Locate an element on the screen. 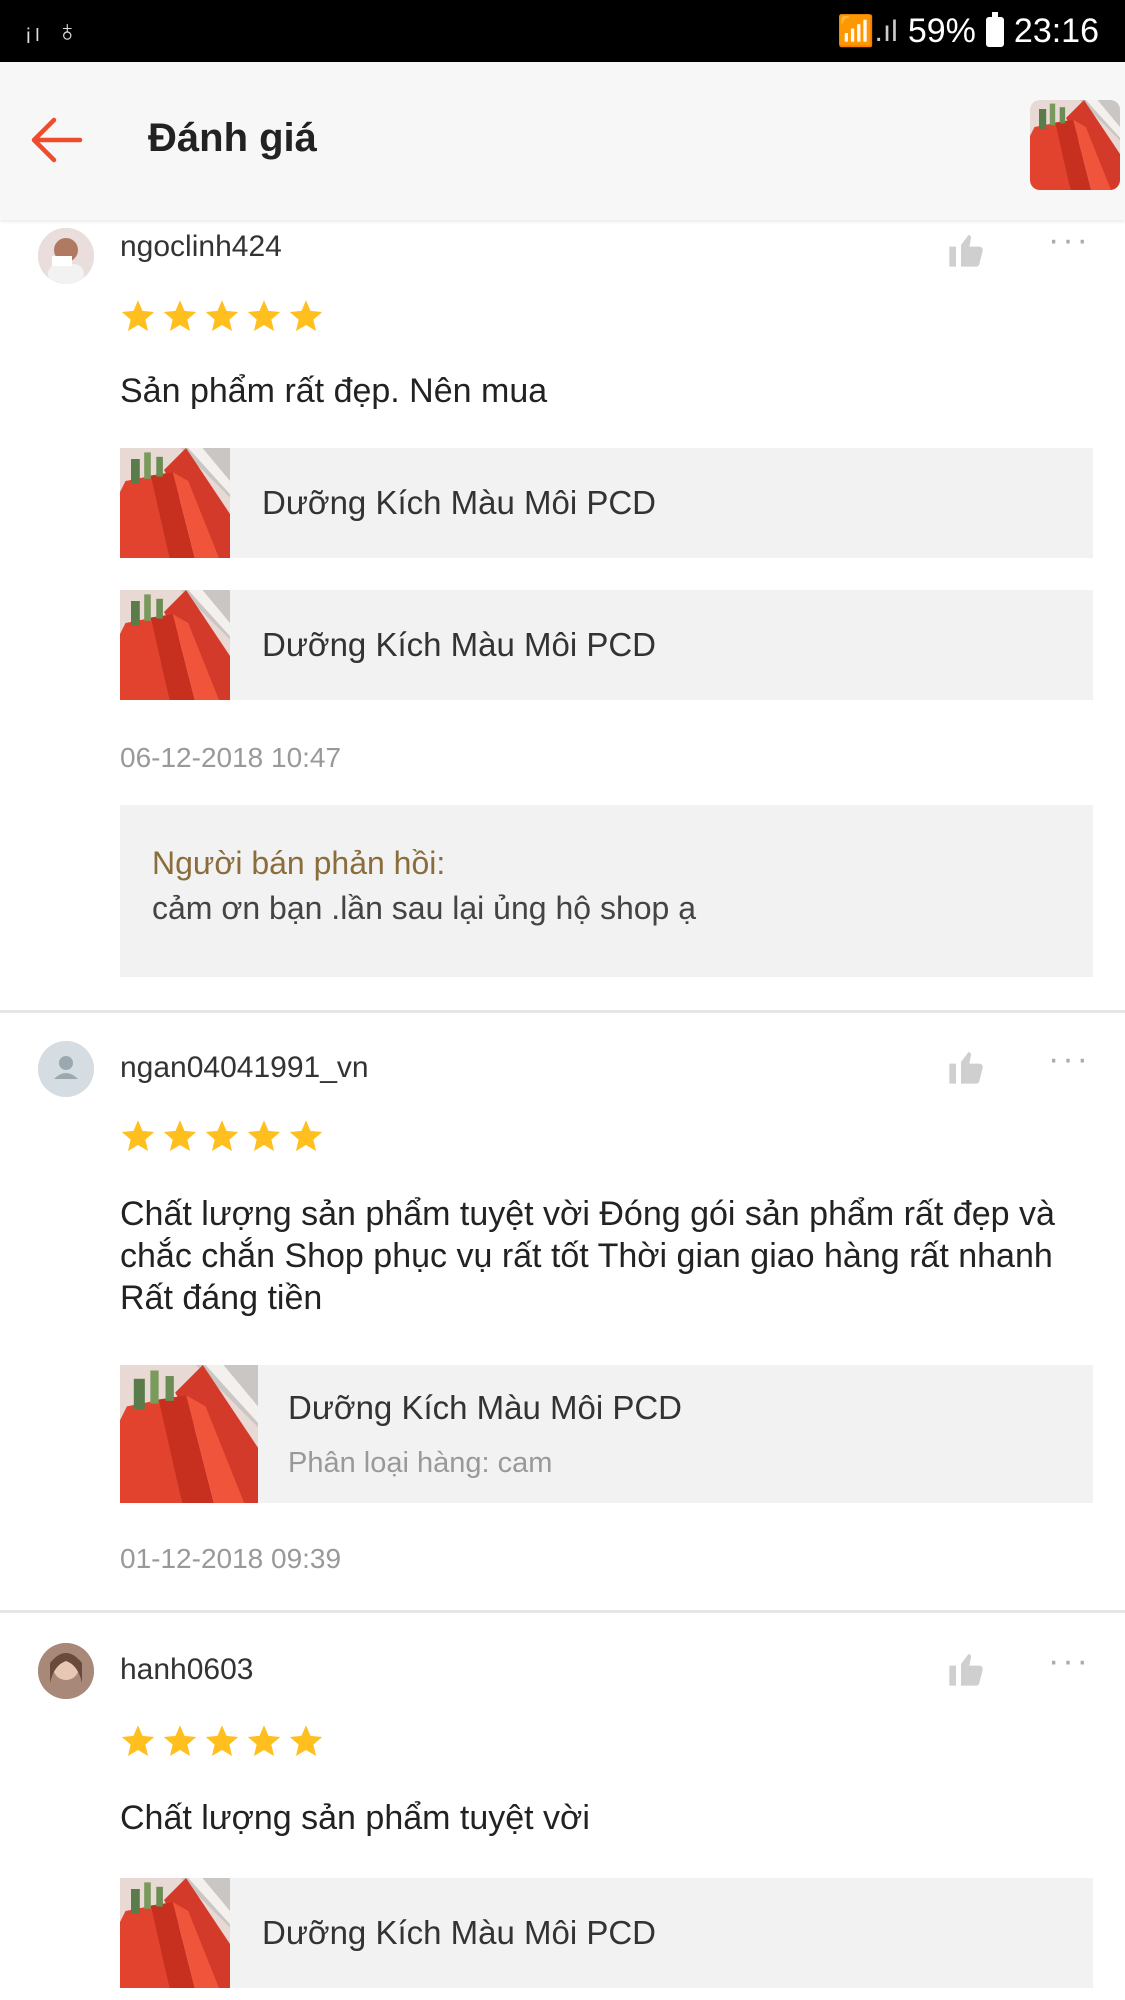 Image resolution: width=1125 pixels, height=2000 pixels. review-timestamp: 01-12-2018 09:39 is located at coordinates (231, 1558).